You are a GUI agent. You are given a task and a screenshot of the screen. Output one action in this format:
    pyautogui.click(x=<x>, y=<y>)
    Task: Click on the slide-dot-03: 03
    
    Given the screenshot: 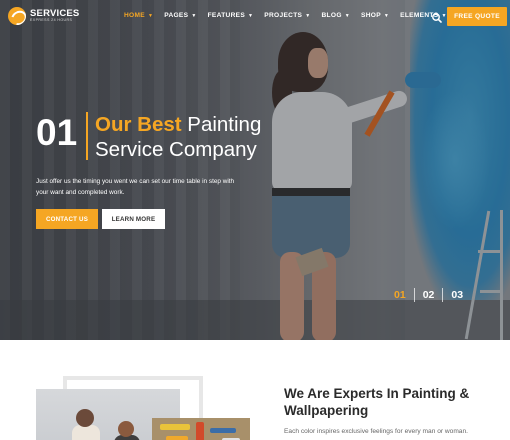 What is the action you would take?
    pyautogui.click(x=457, y=295)
    